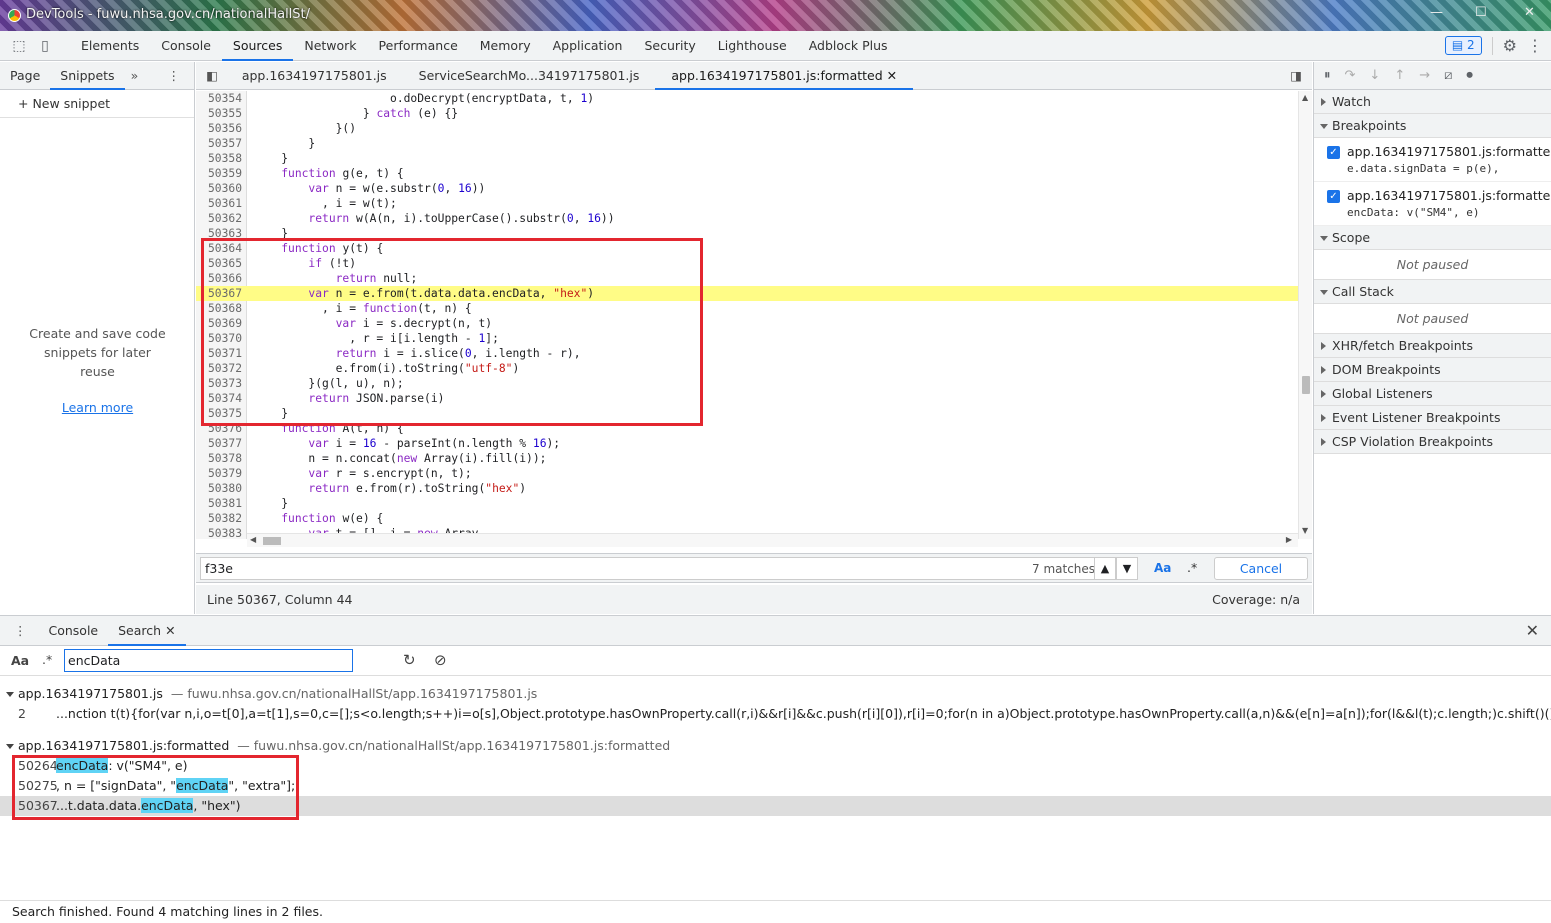  I want to click on code-line: 50380 return e.from(r).toString("hex"), so click(747, 488).